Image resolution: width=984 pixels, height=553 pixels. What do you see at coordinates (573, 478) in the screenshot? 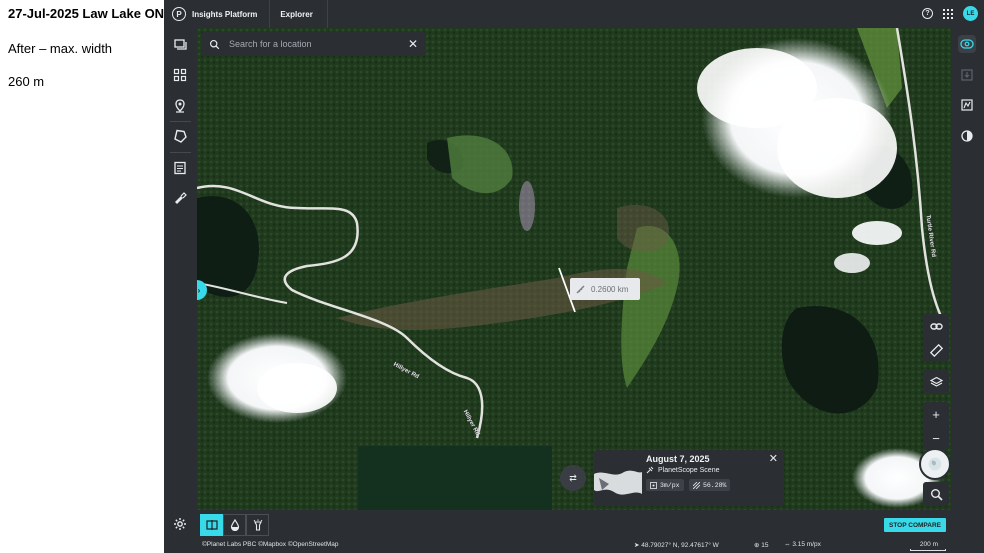
I see `swap-scenes-button: ⇄` at bounding box center [573, 478].